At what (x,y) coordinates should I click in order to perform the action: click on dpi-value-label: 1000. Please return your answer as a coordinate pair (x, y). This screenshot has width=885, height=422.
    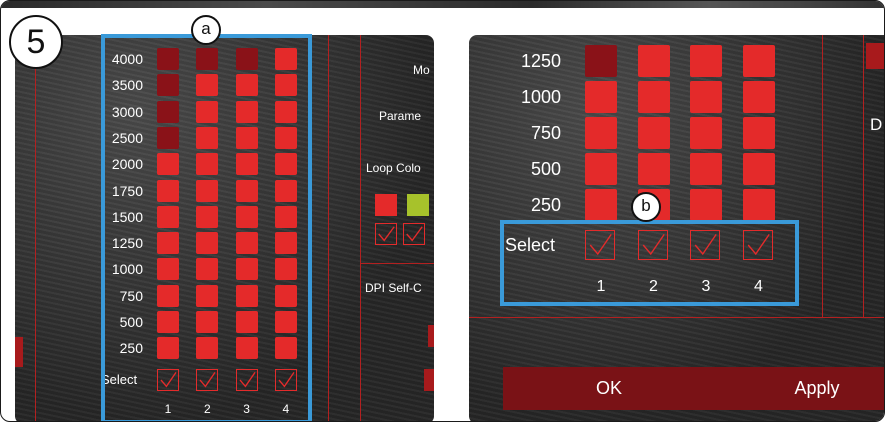
    Looking at the image, I should click on (540, 97).